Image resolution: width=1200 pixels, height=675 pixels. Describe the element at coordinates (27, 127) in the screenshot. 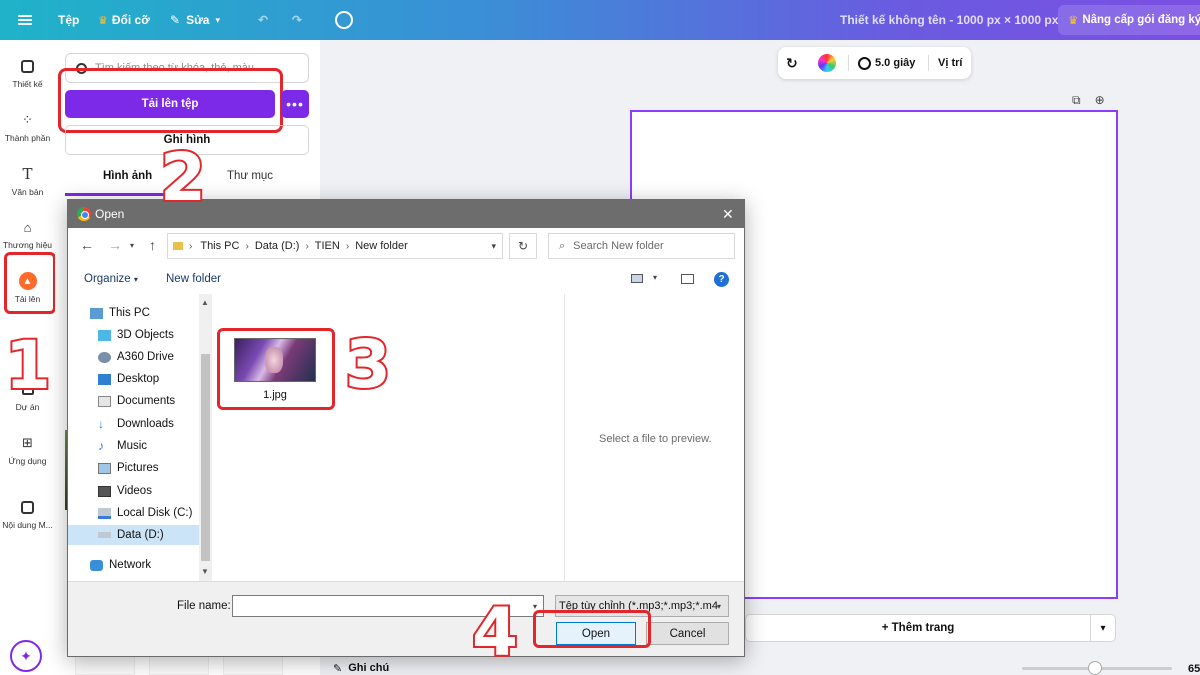

I see `rail-item-elements: ⁘ Thành phần` at that location.